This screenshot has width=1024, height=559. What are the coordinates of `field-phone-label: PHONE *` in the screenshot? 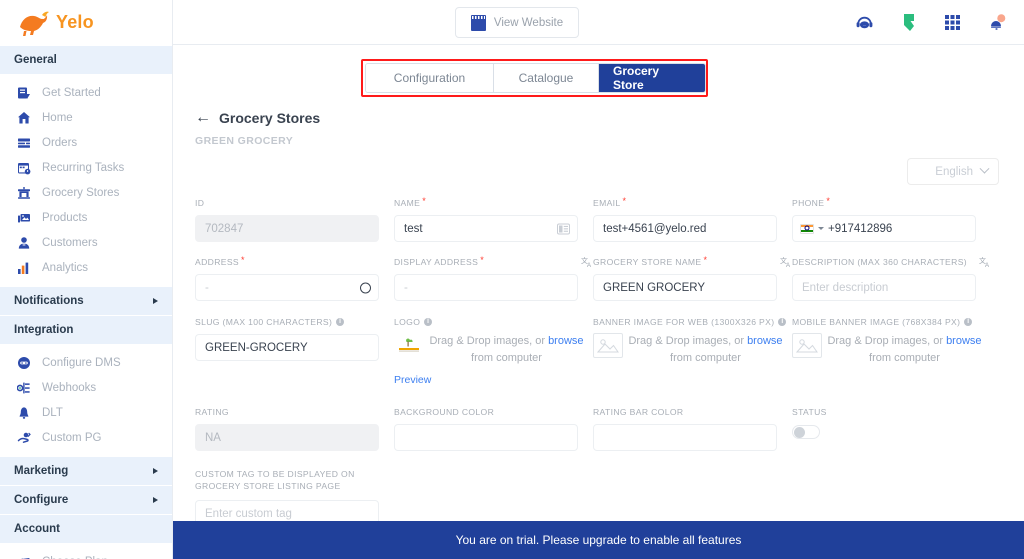 It's located at (811, 202).